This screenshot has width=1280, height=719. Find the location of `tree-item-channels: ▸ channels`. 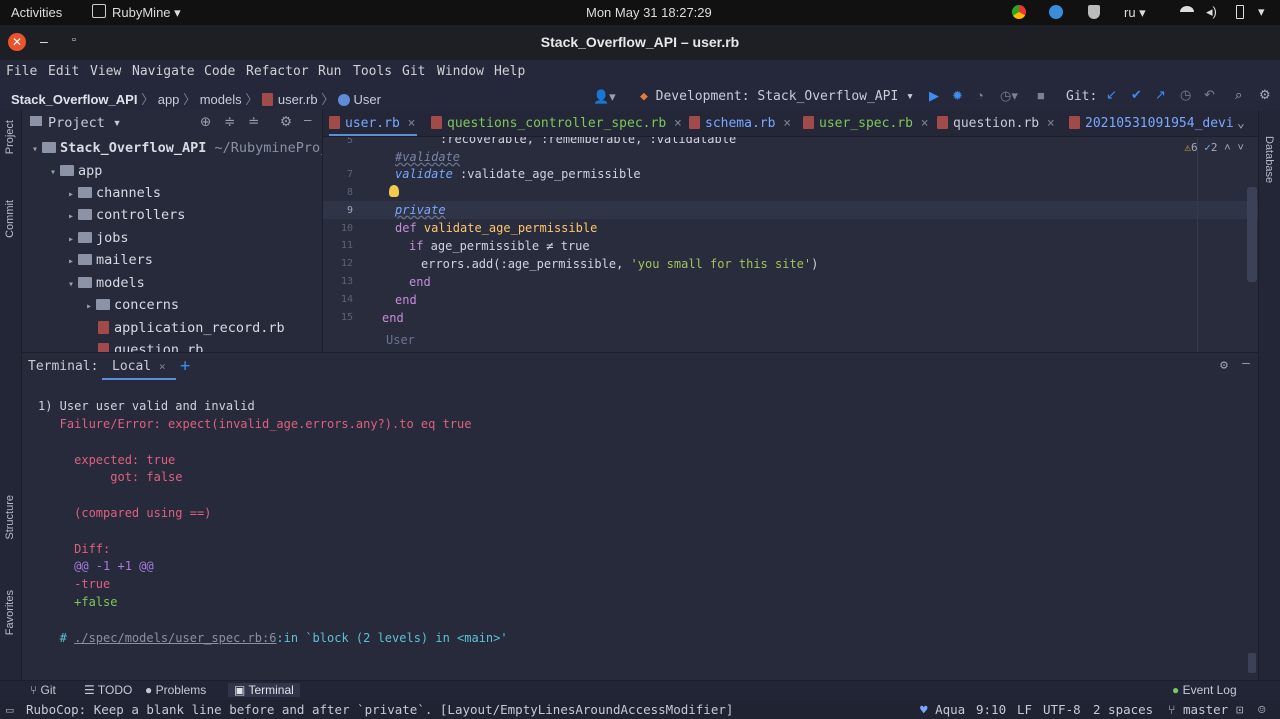

tree-item-channels: ▸ channels is located at coordinates (114, 193).